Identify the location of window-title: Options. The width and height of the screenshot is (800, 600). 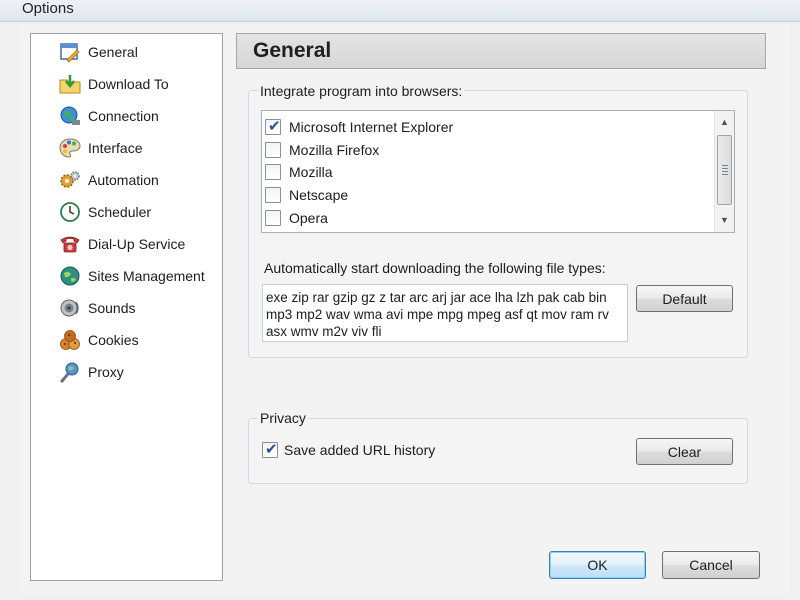
(48, 8).